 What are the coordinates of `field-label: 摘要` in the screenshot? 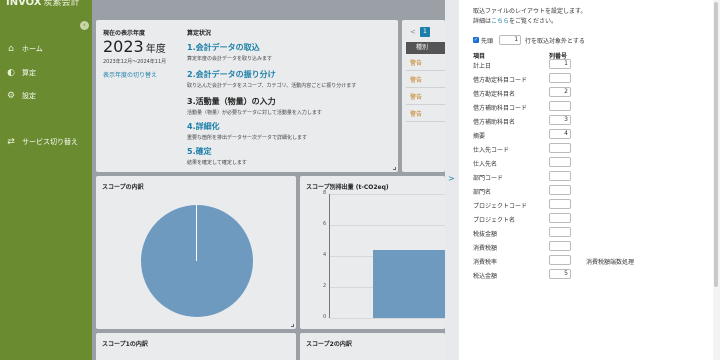 It's located at (479, 136).